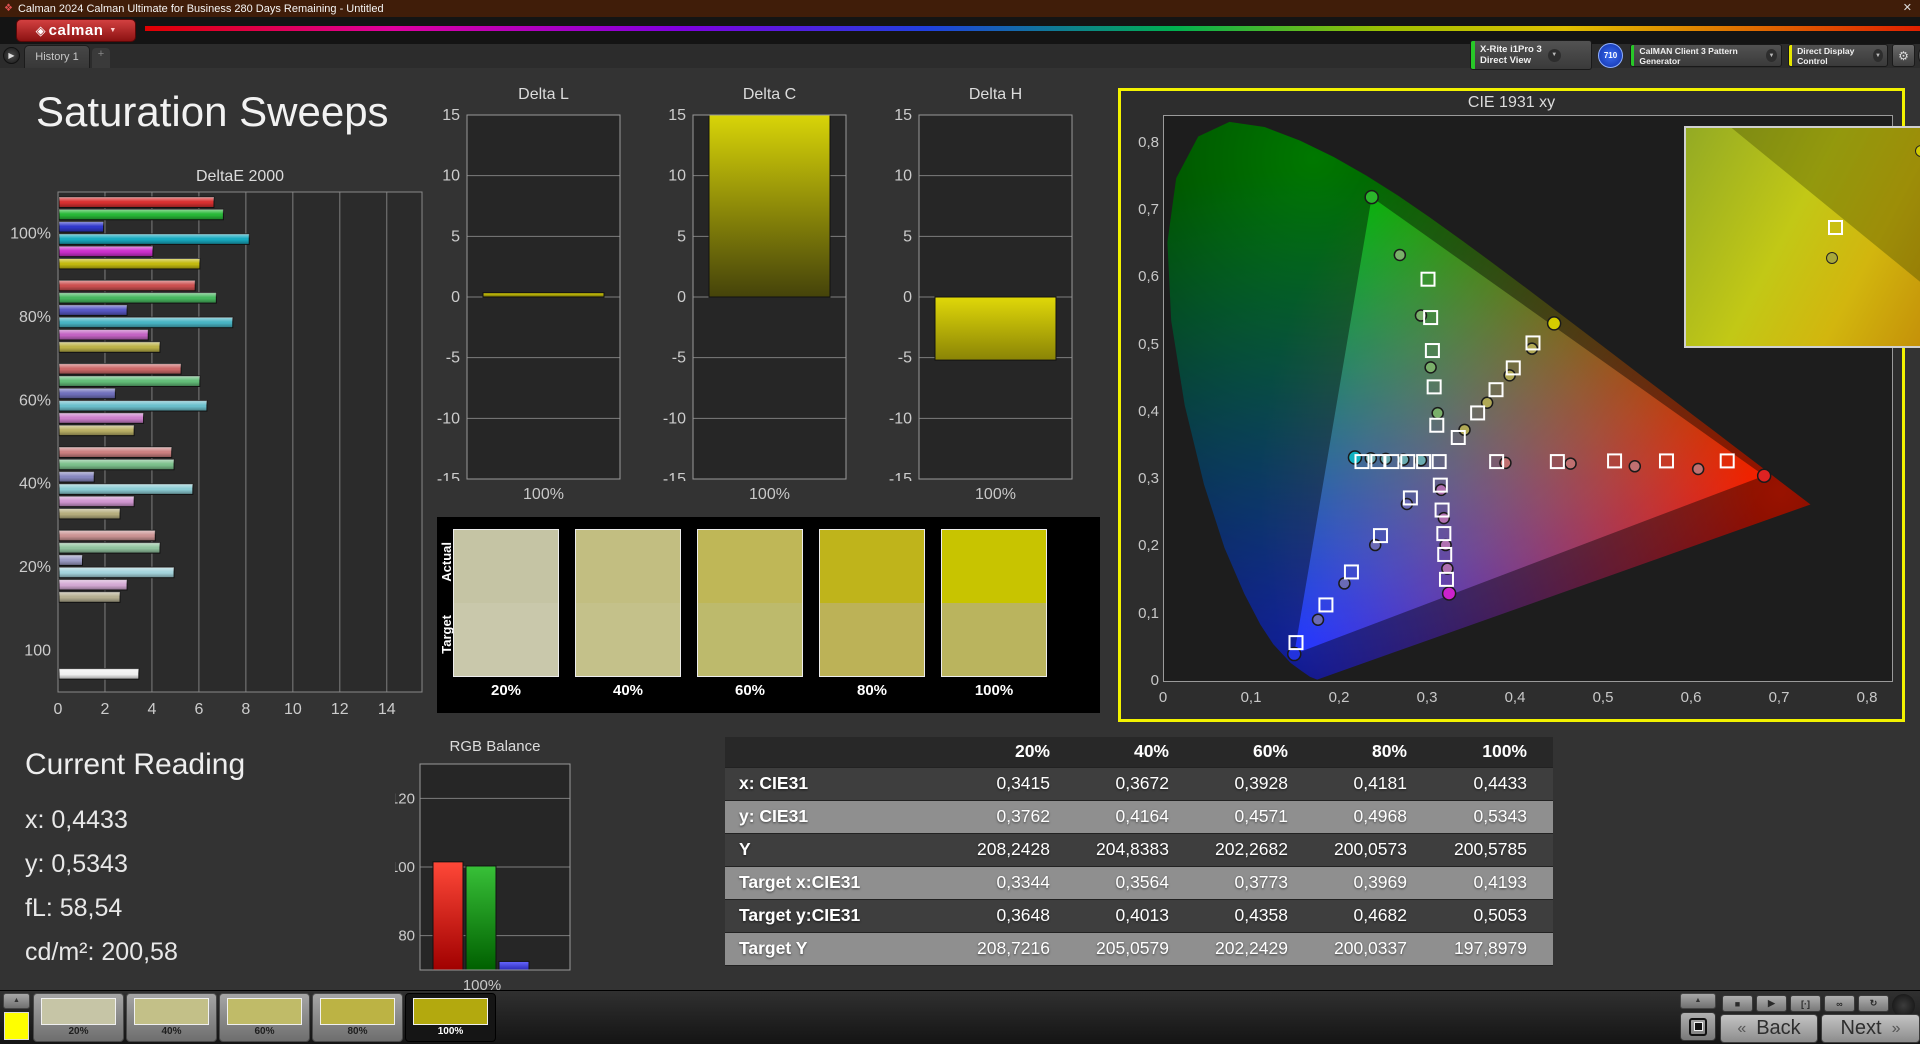  What do you see at coordinates (1873, 1003) in the screenshot?
I see `transport-refresh-button: ↻` at bounding box center [1873, 1003].